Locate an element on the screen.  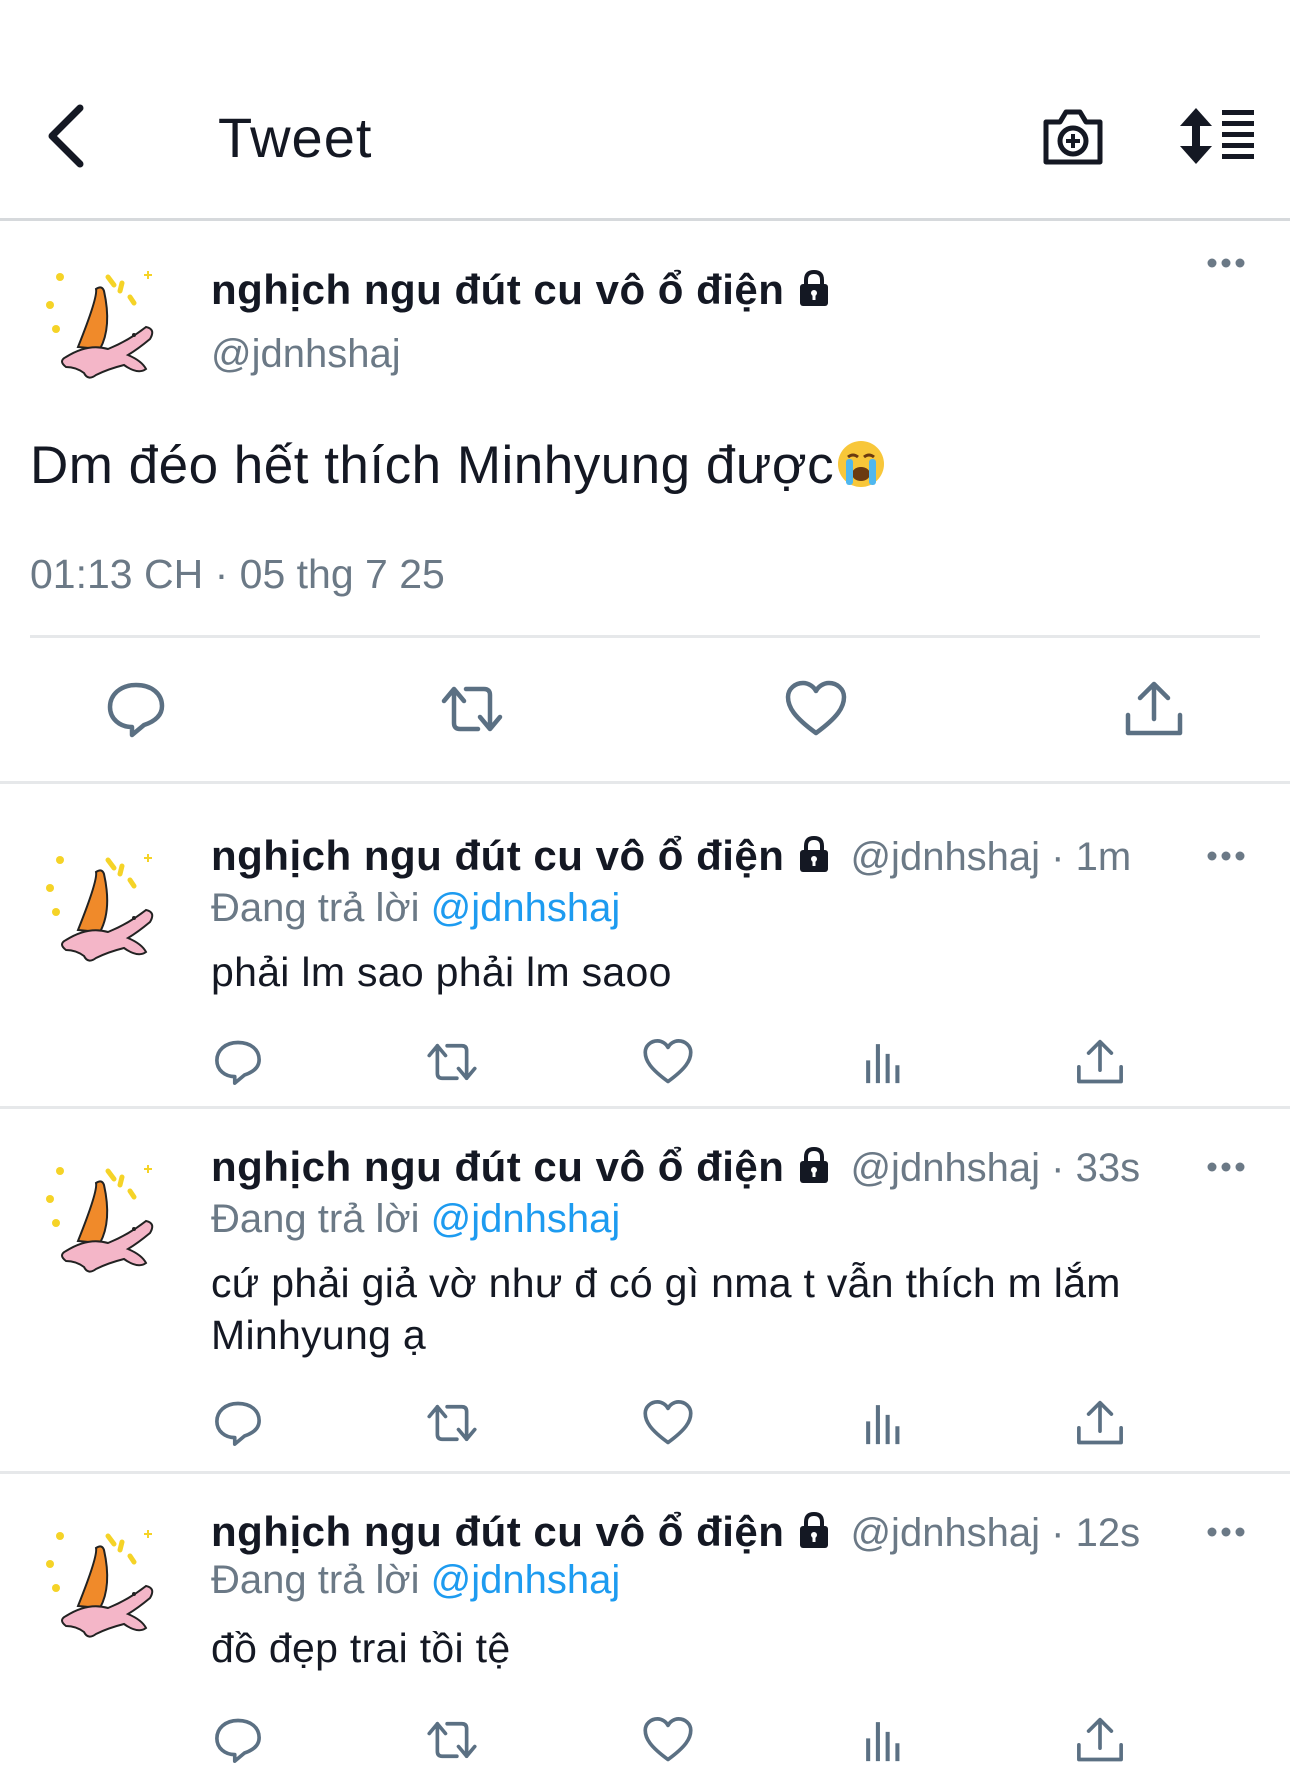
camera-add-icon is located at coordinates (1073, 137).